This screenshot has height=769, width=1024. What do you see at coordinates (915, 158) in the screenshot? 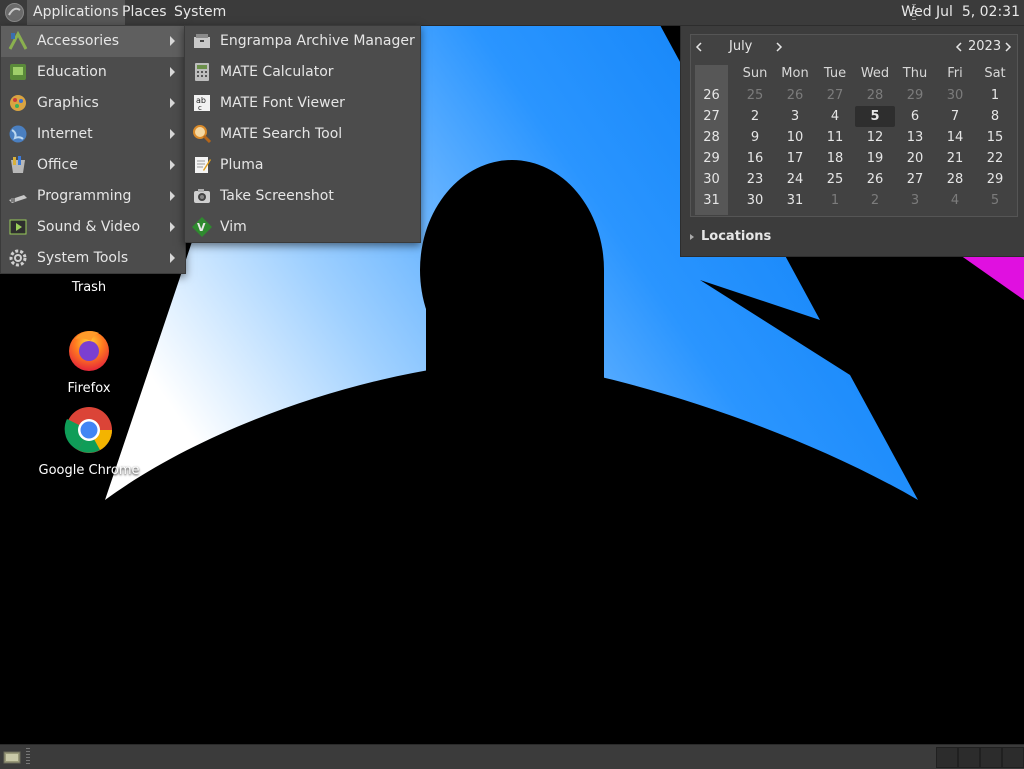
I see `calendar-day: 20` at bounding box center [915, 158].